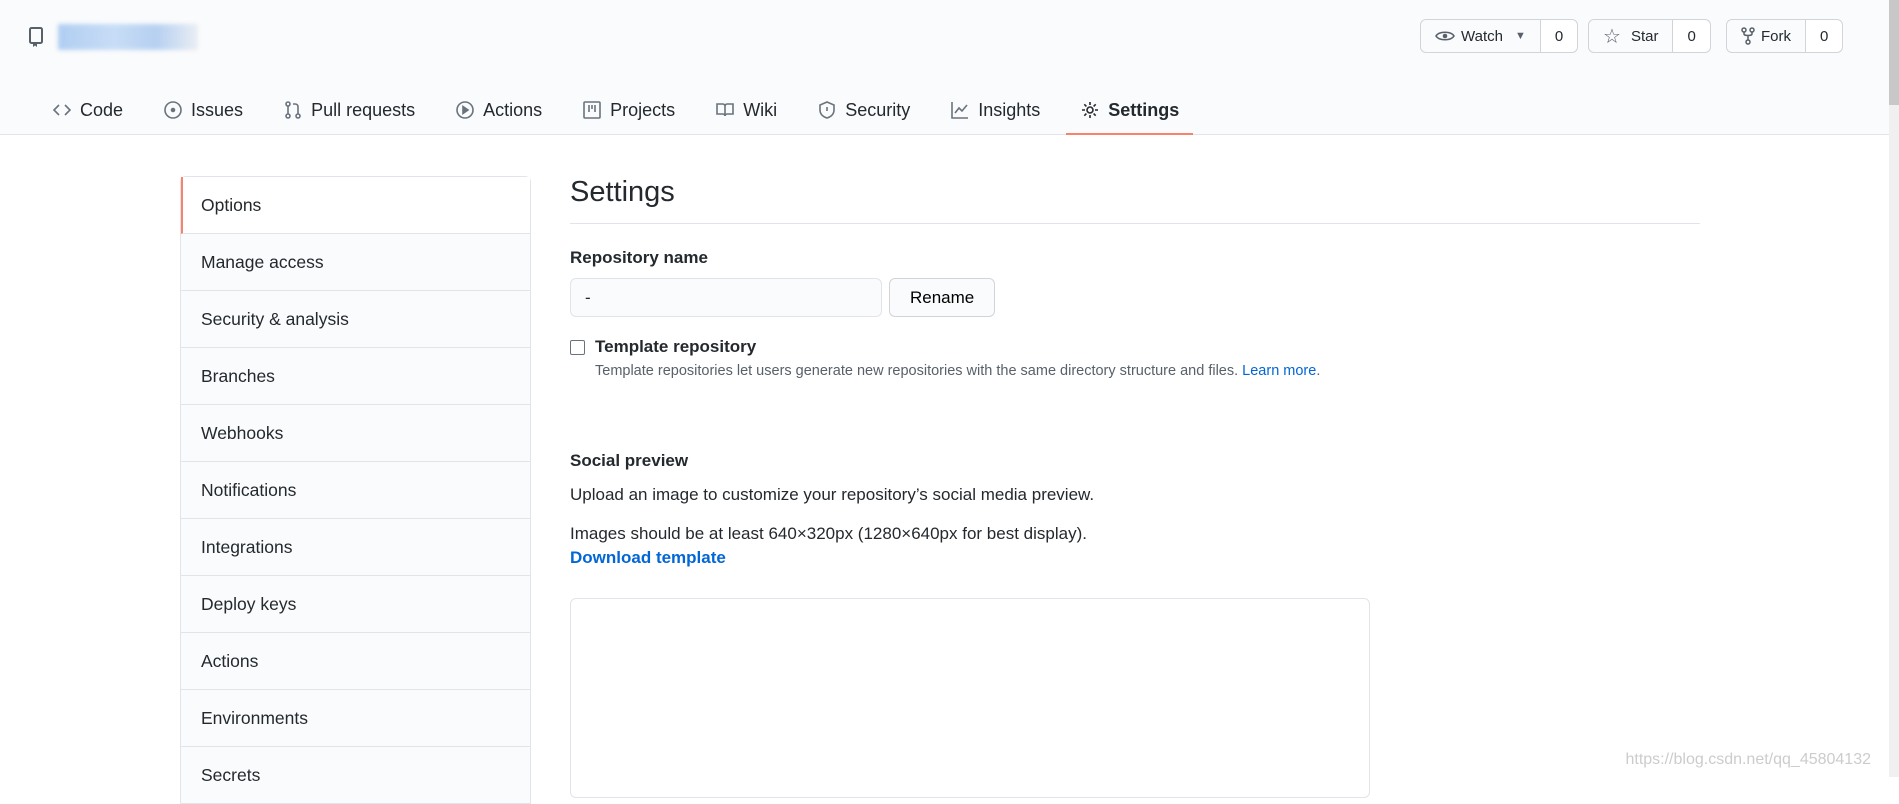 This screenshot has width=1899, height=804. I want to click on tab-code: Code, so click(87, 110).